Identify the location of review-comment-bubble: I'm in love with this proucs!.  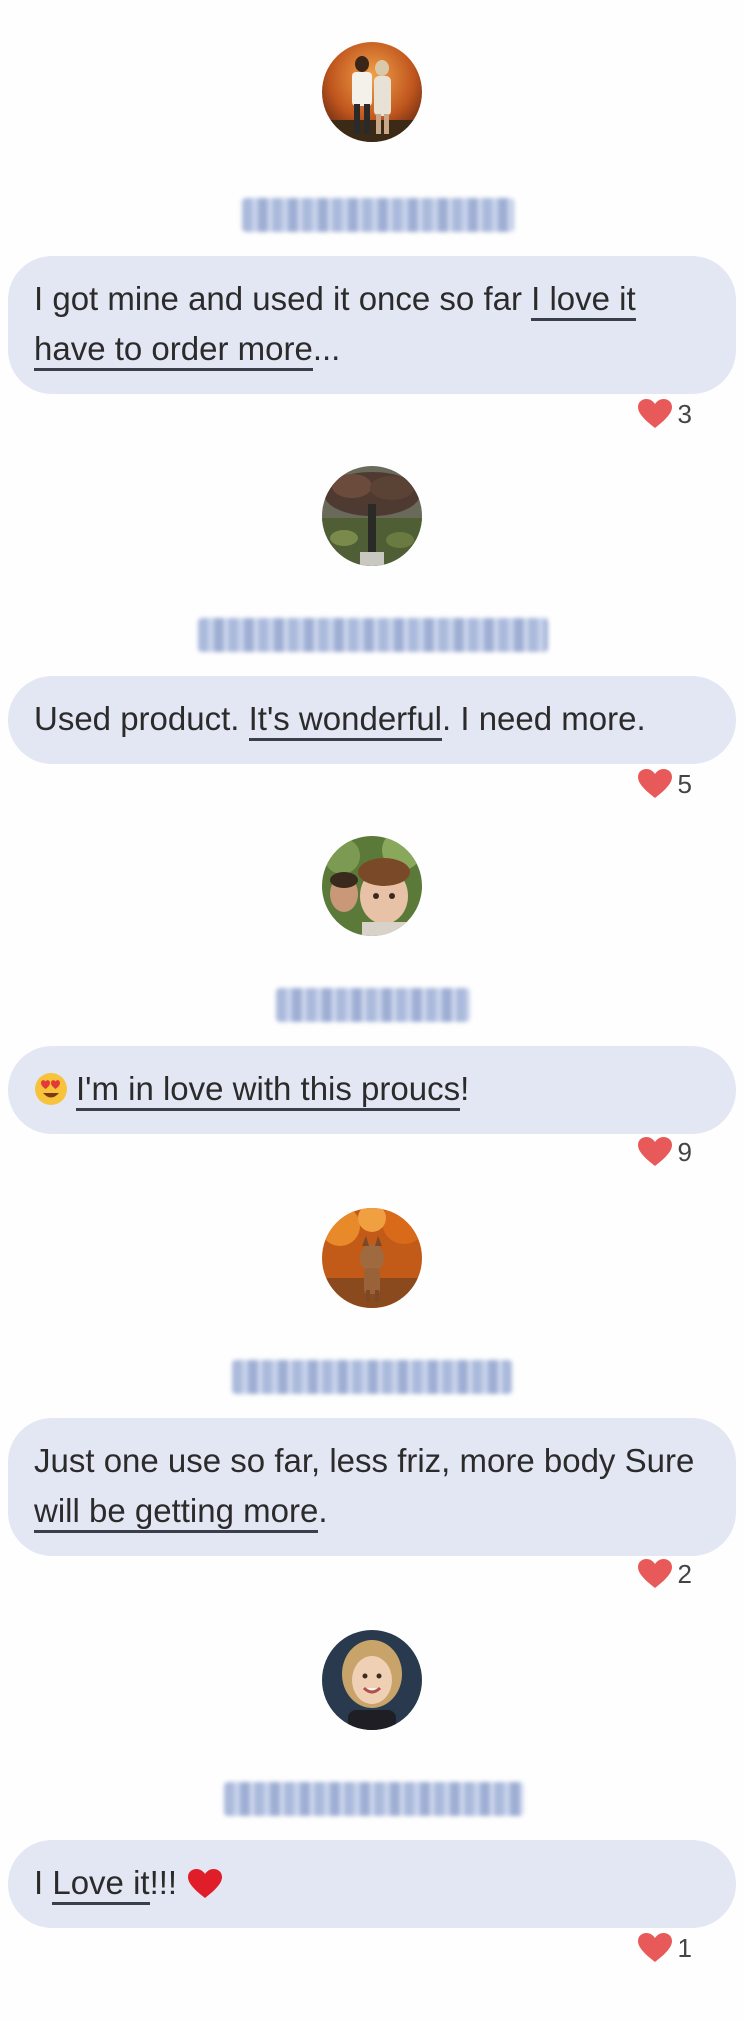
(372, 1090).